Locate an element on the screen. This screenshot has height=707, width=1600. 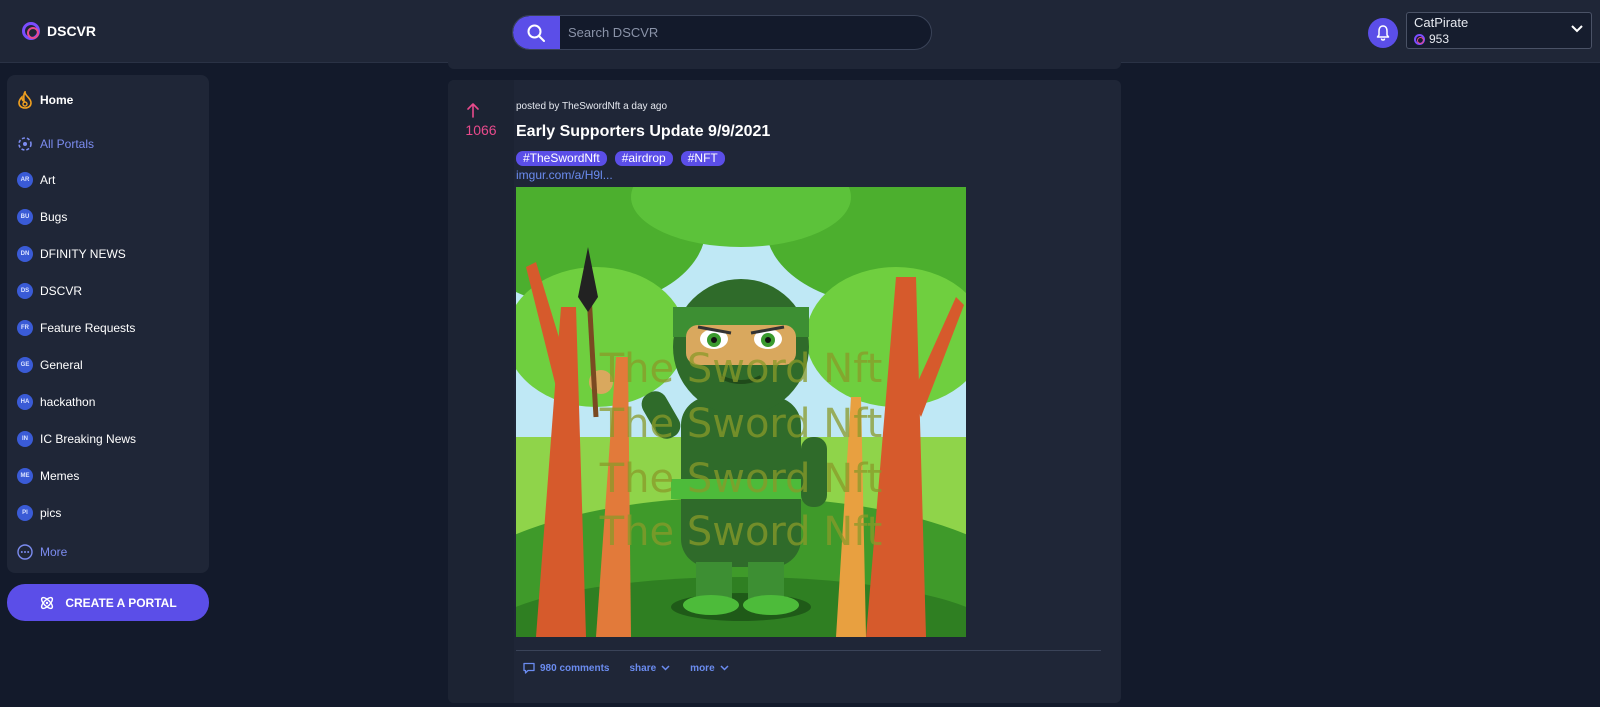
notifications-button is located at coordinates (1383, 33).